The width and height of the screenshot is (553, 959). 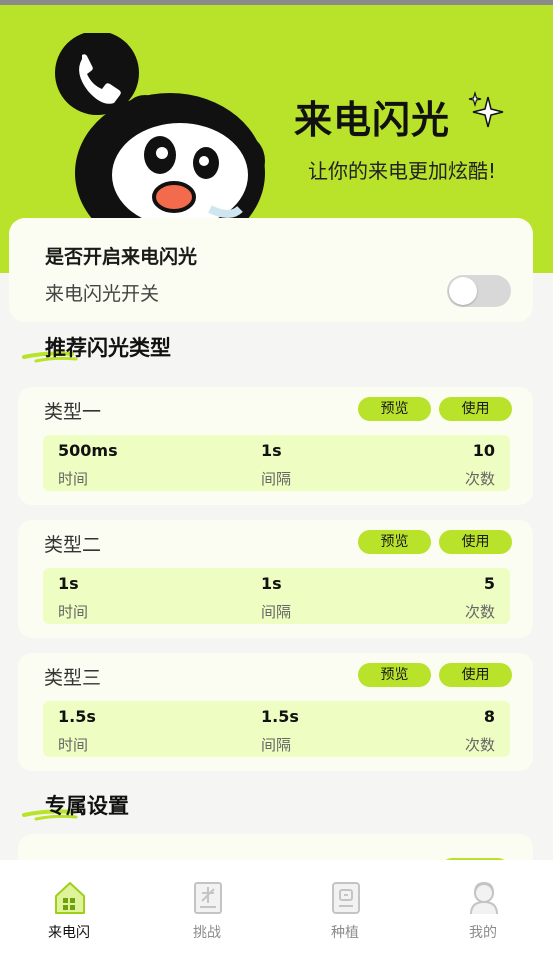 What do you see at coordinates (207, 933) in the screenshot?
I see `tab-label: 挑战` at bounding box center [207, 933].